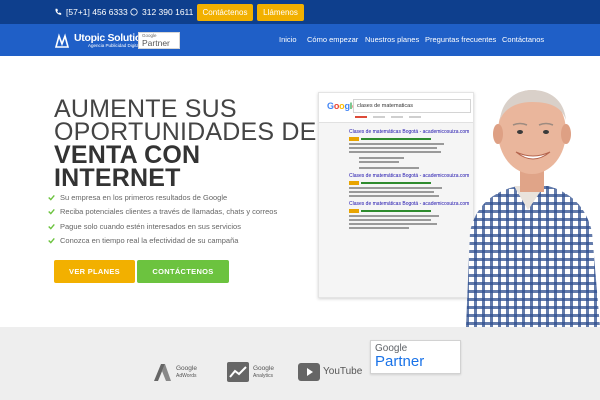 Image resolution: width=600 pixels, height=400 pixels. I want to click on nav-item-contactanos: Contáctanos, so click(523, 40).